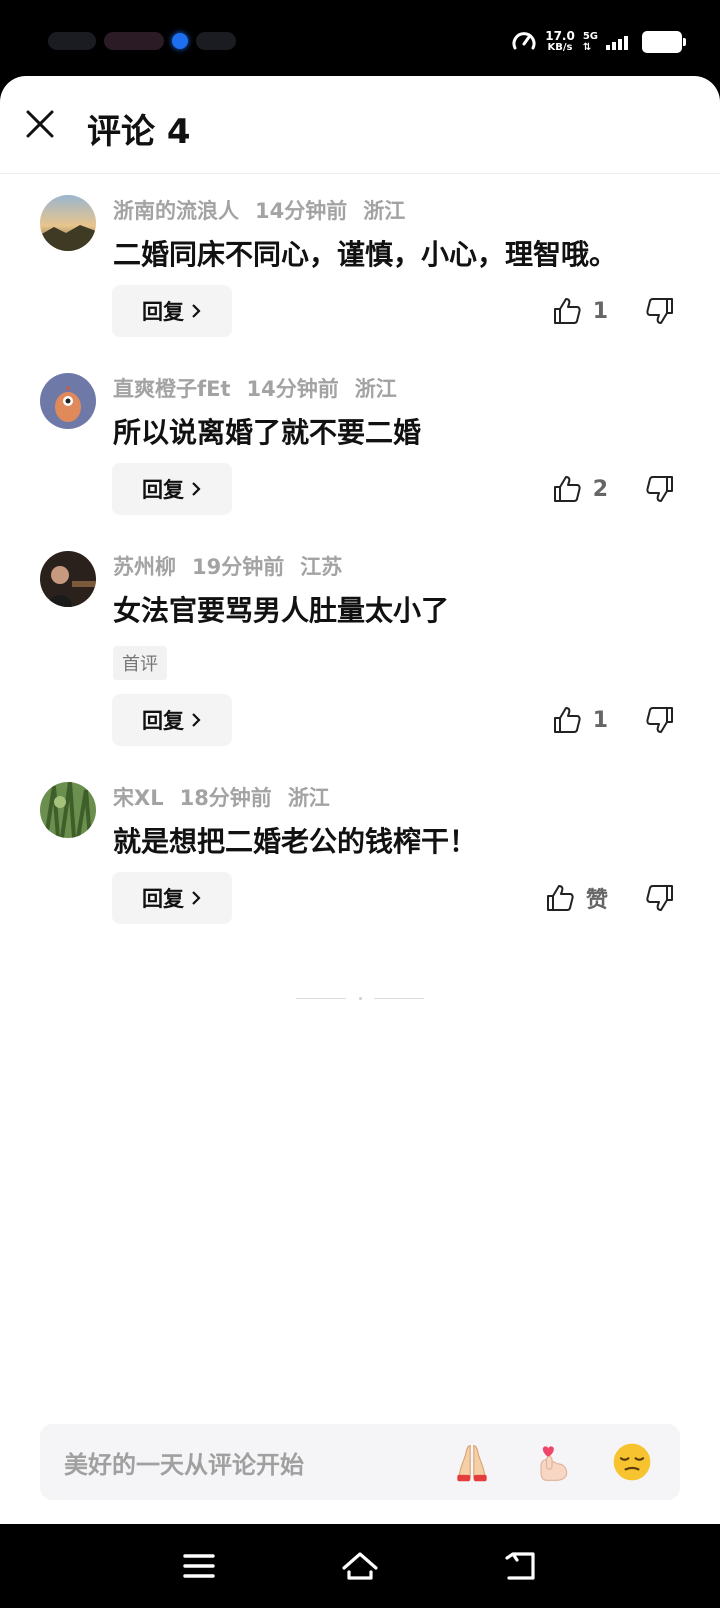  Describe the element at coordinates (596, 900) in the screenshot. I see `like-label: 赞` at that location.